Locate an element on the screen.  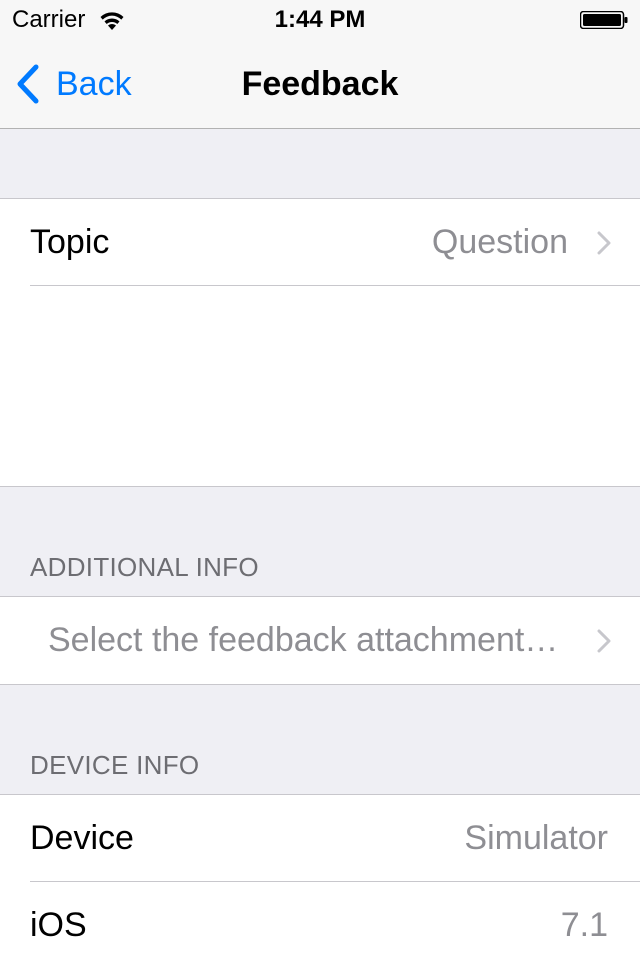
status-time: 1:44 PM is located at coordinates (320, 19).